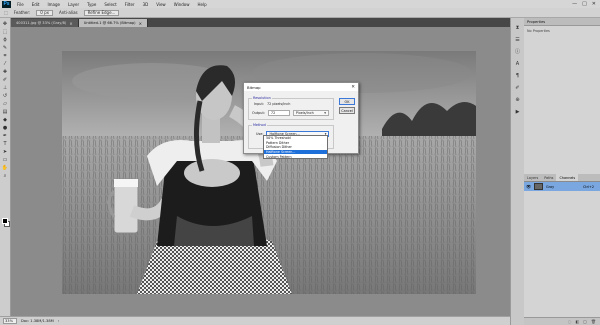 The image size is (600, 325). What do you see at coordinates (5, 119) in the screenshot?
I see `blur-tool-icon: ◆` at bounding box center [5, 119].